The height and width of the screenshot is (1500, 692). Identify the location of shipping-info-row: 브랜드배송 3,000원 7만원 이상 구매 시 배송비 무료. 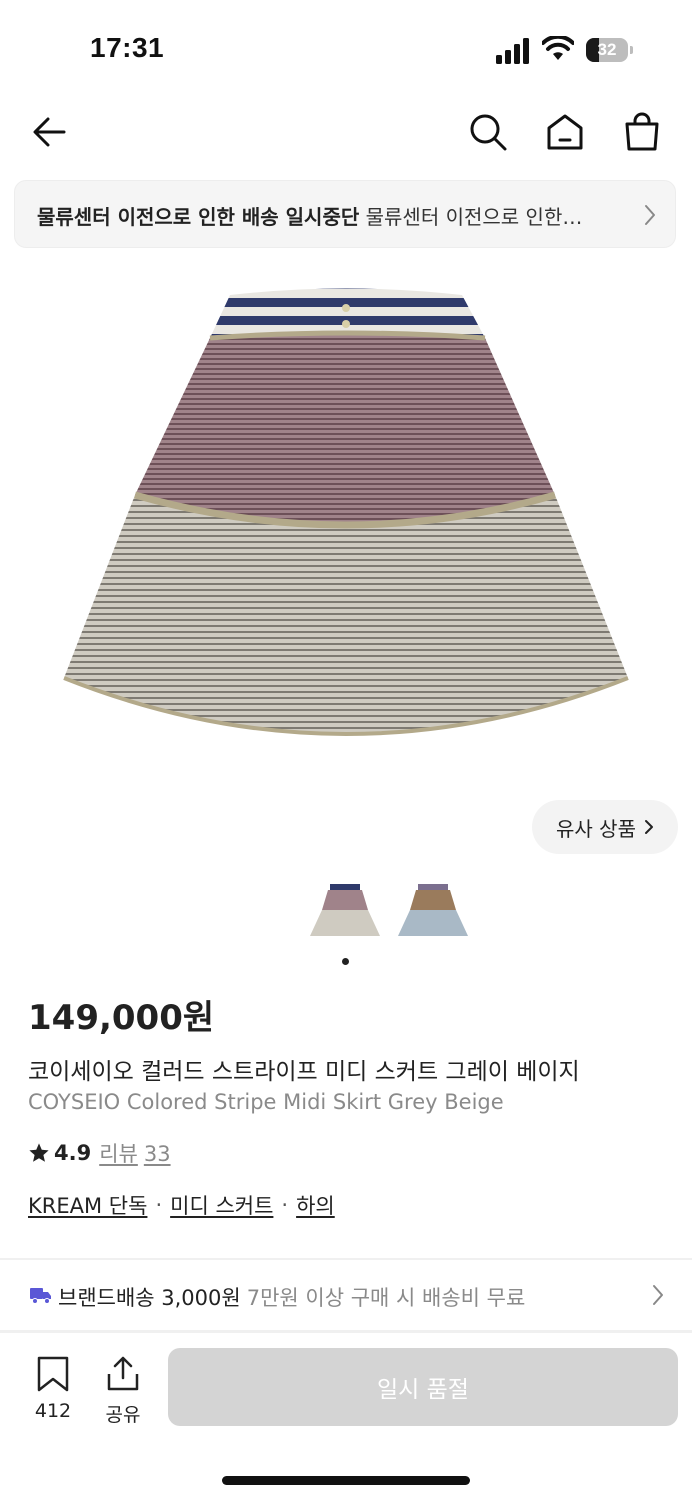
(346, 1295).